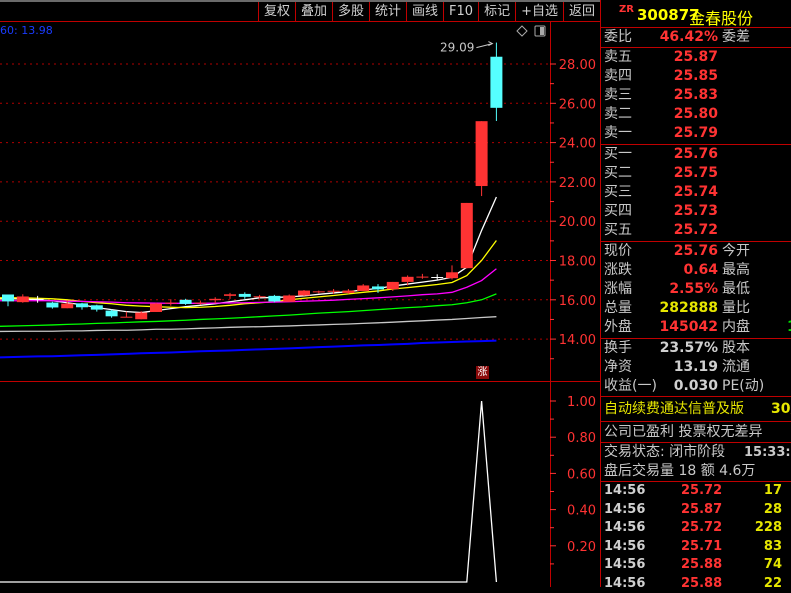  I want to click on indicator-tick-label: 0.80, so click(581, 438).